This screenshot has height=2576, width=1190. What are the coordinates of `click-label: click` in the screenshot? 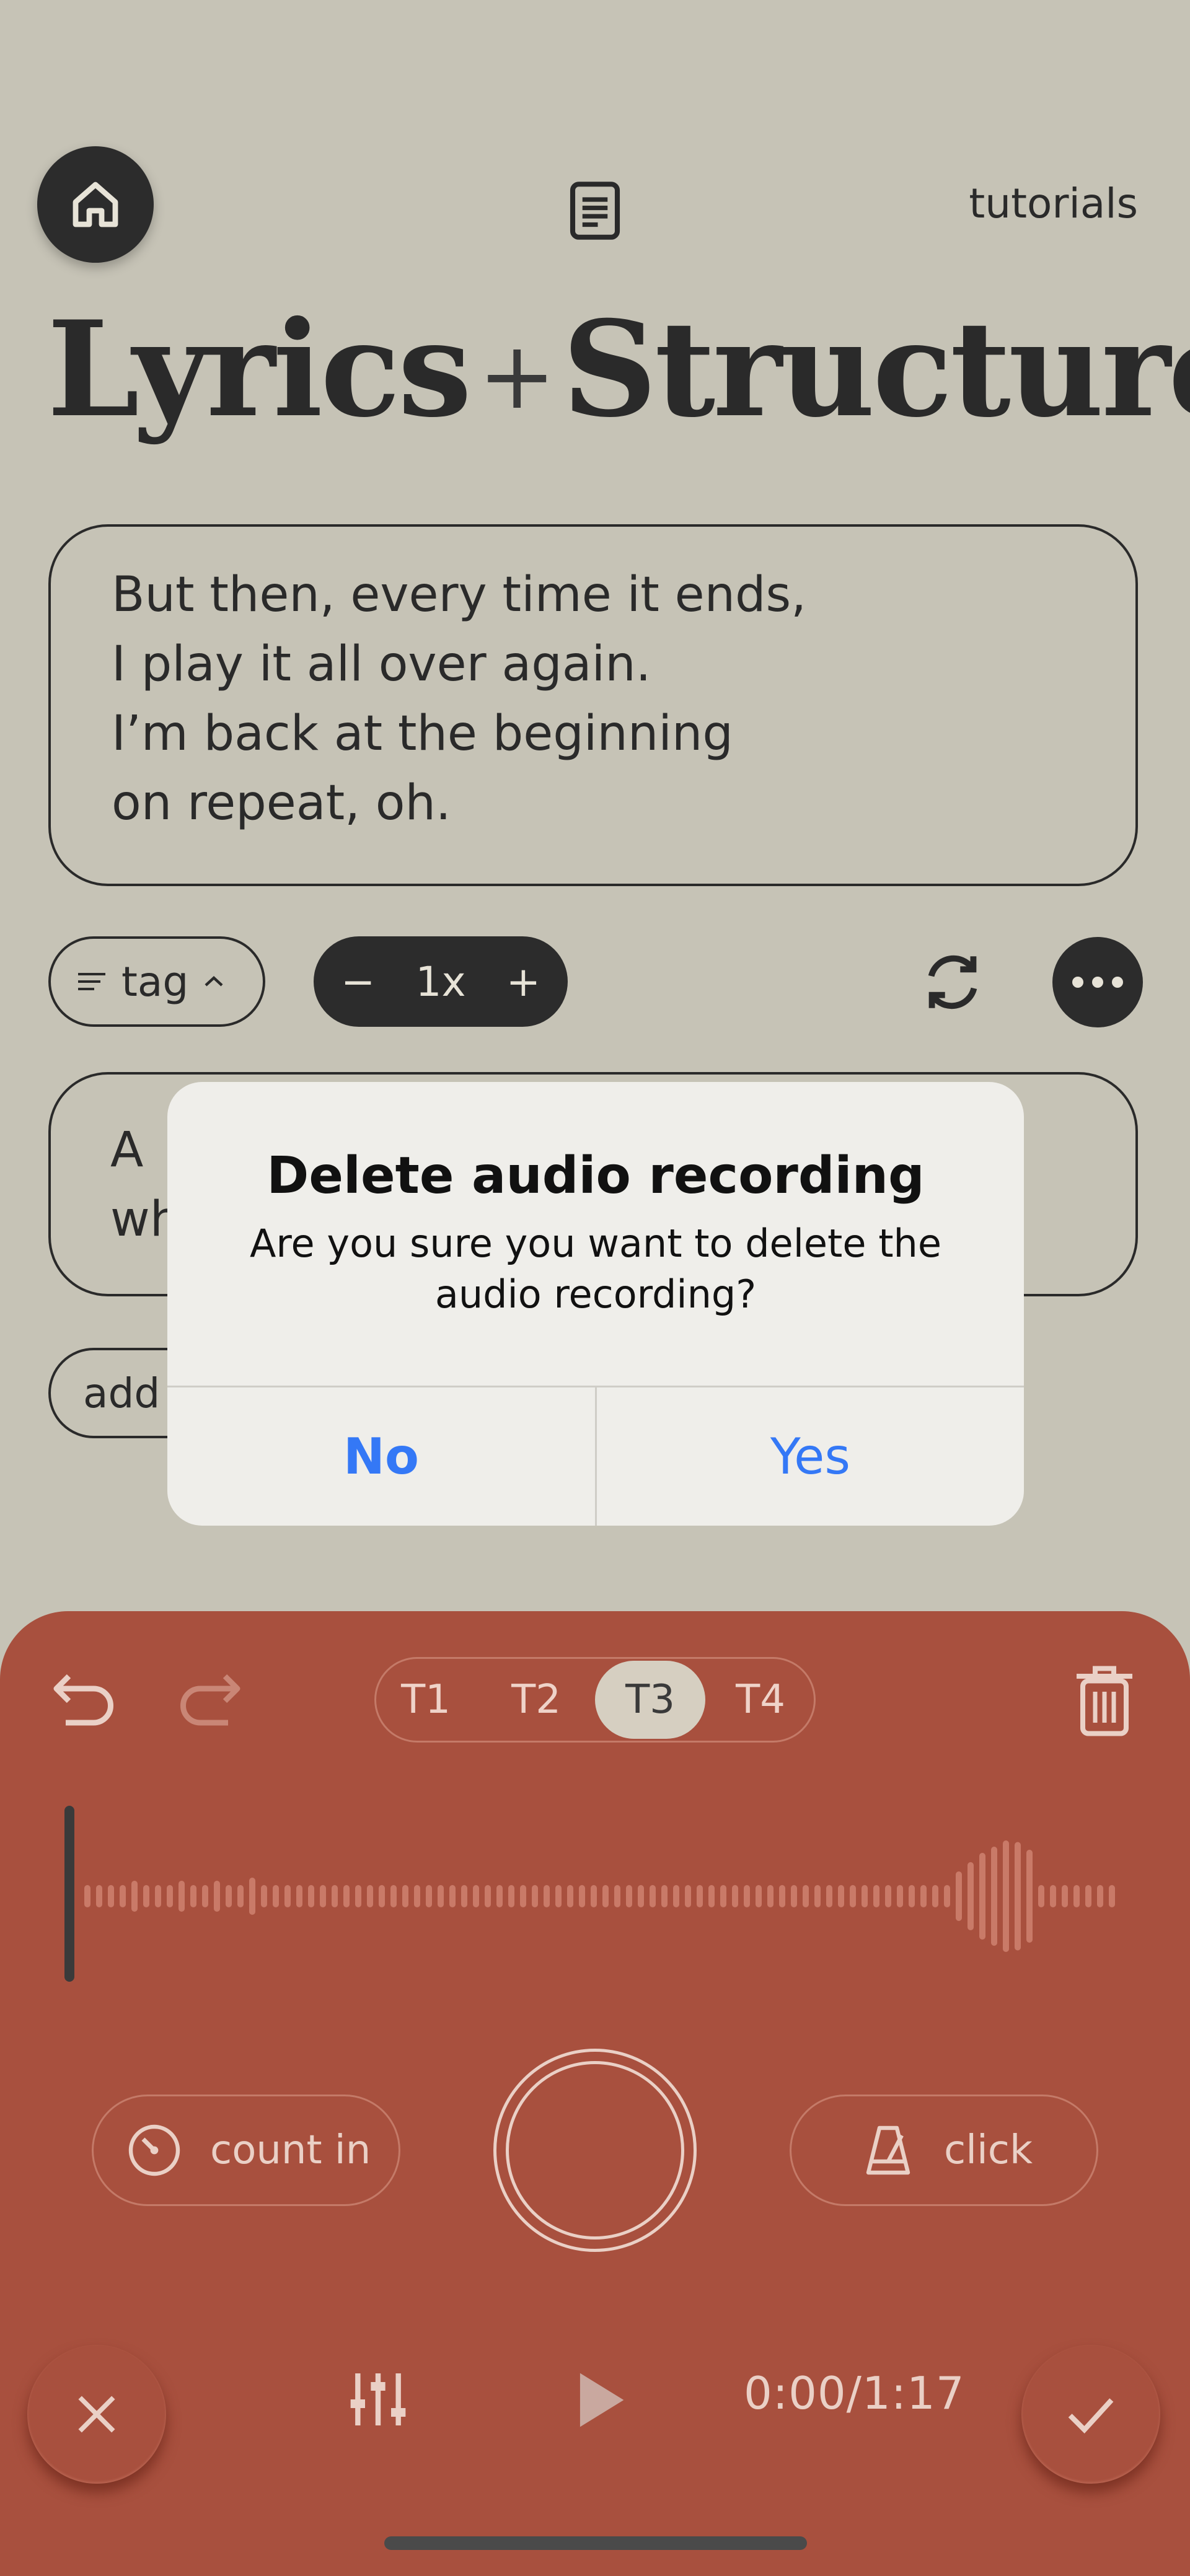 It's located at (988, 2150).